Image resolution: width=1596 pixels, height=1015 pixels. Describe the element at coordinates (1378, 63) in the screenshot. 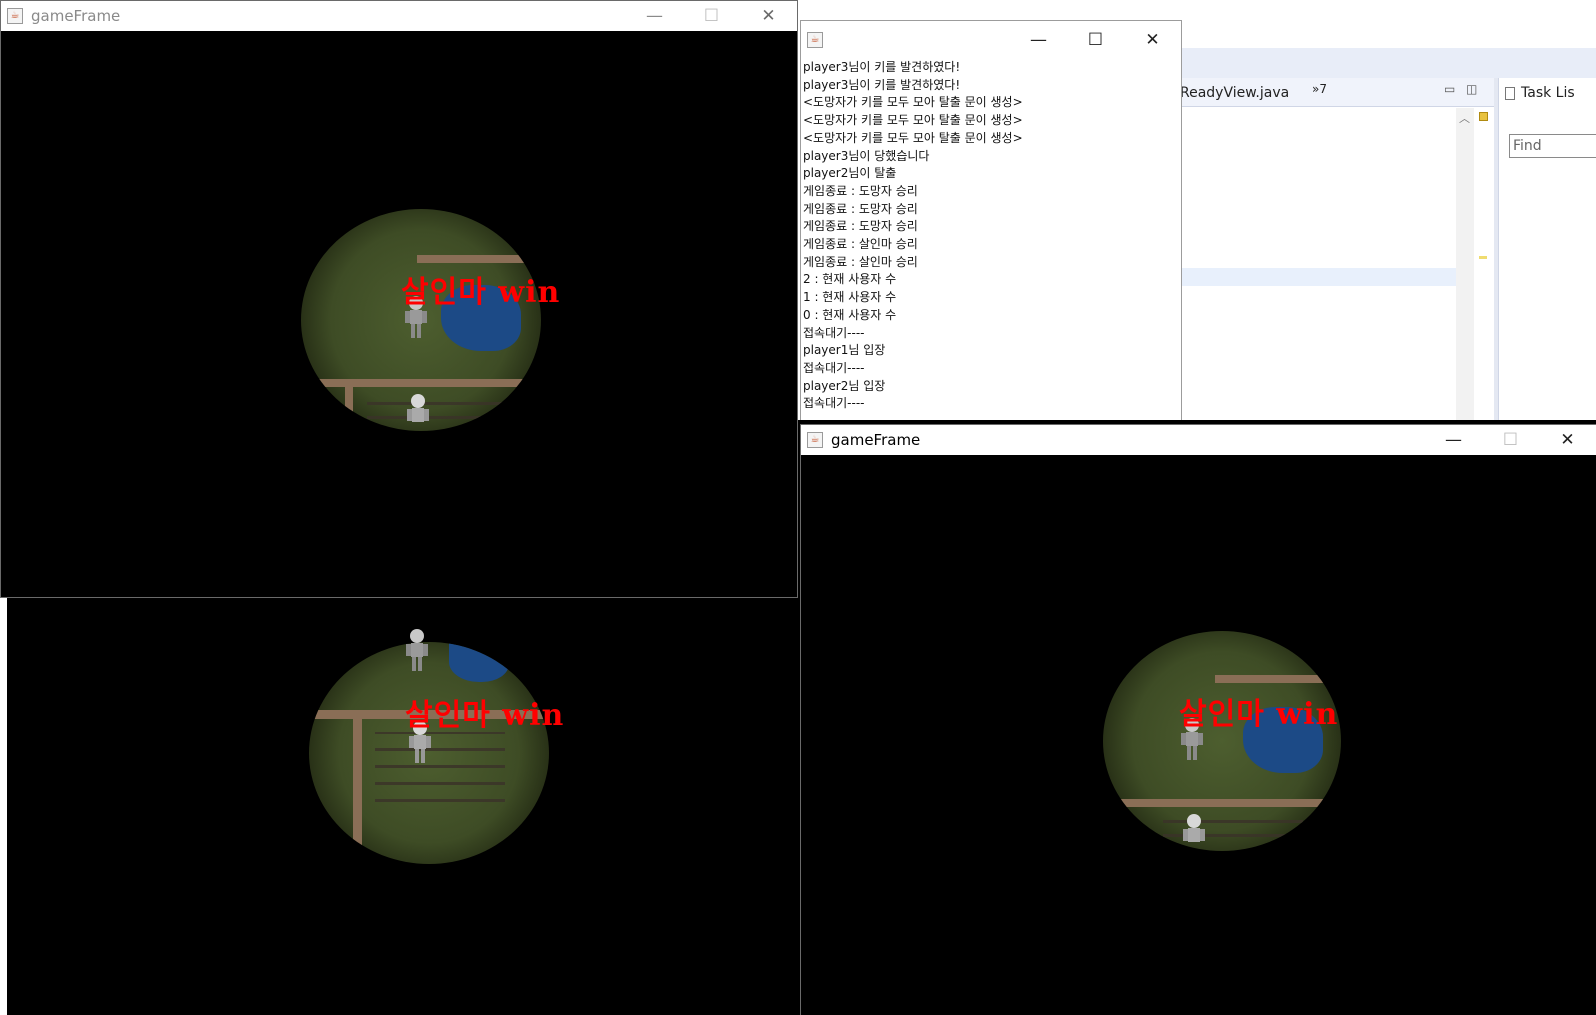

I see `ide-toolbar-strip` at that location.